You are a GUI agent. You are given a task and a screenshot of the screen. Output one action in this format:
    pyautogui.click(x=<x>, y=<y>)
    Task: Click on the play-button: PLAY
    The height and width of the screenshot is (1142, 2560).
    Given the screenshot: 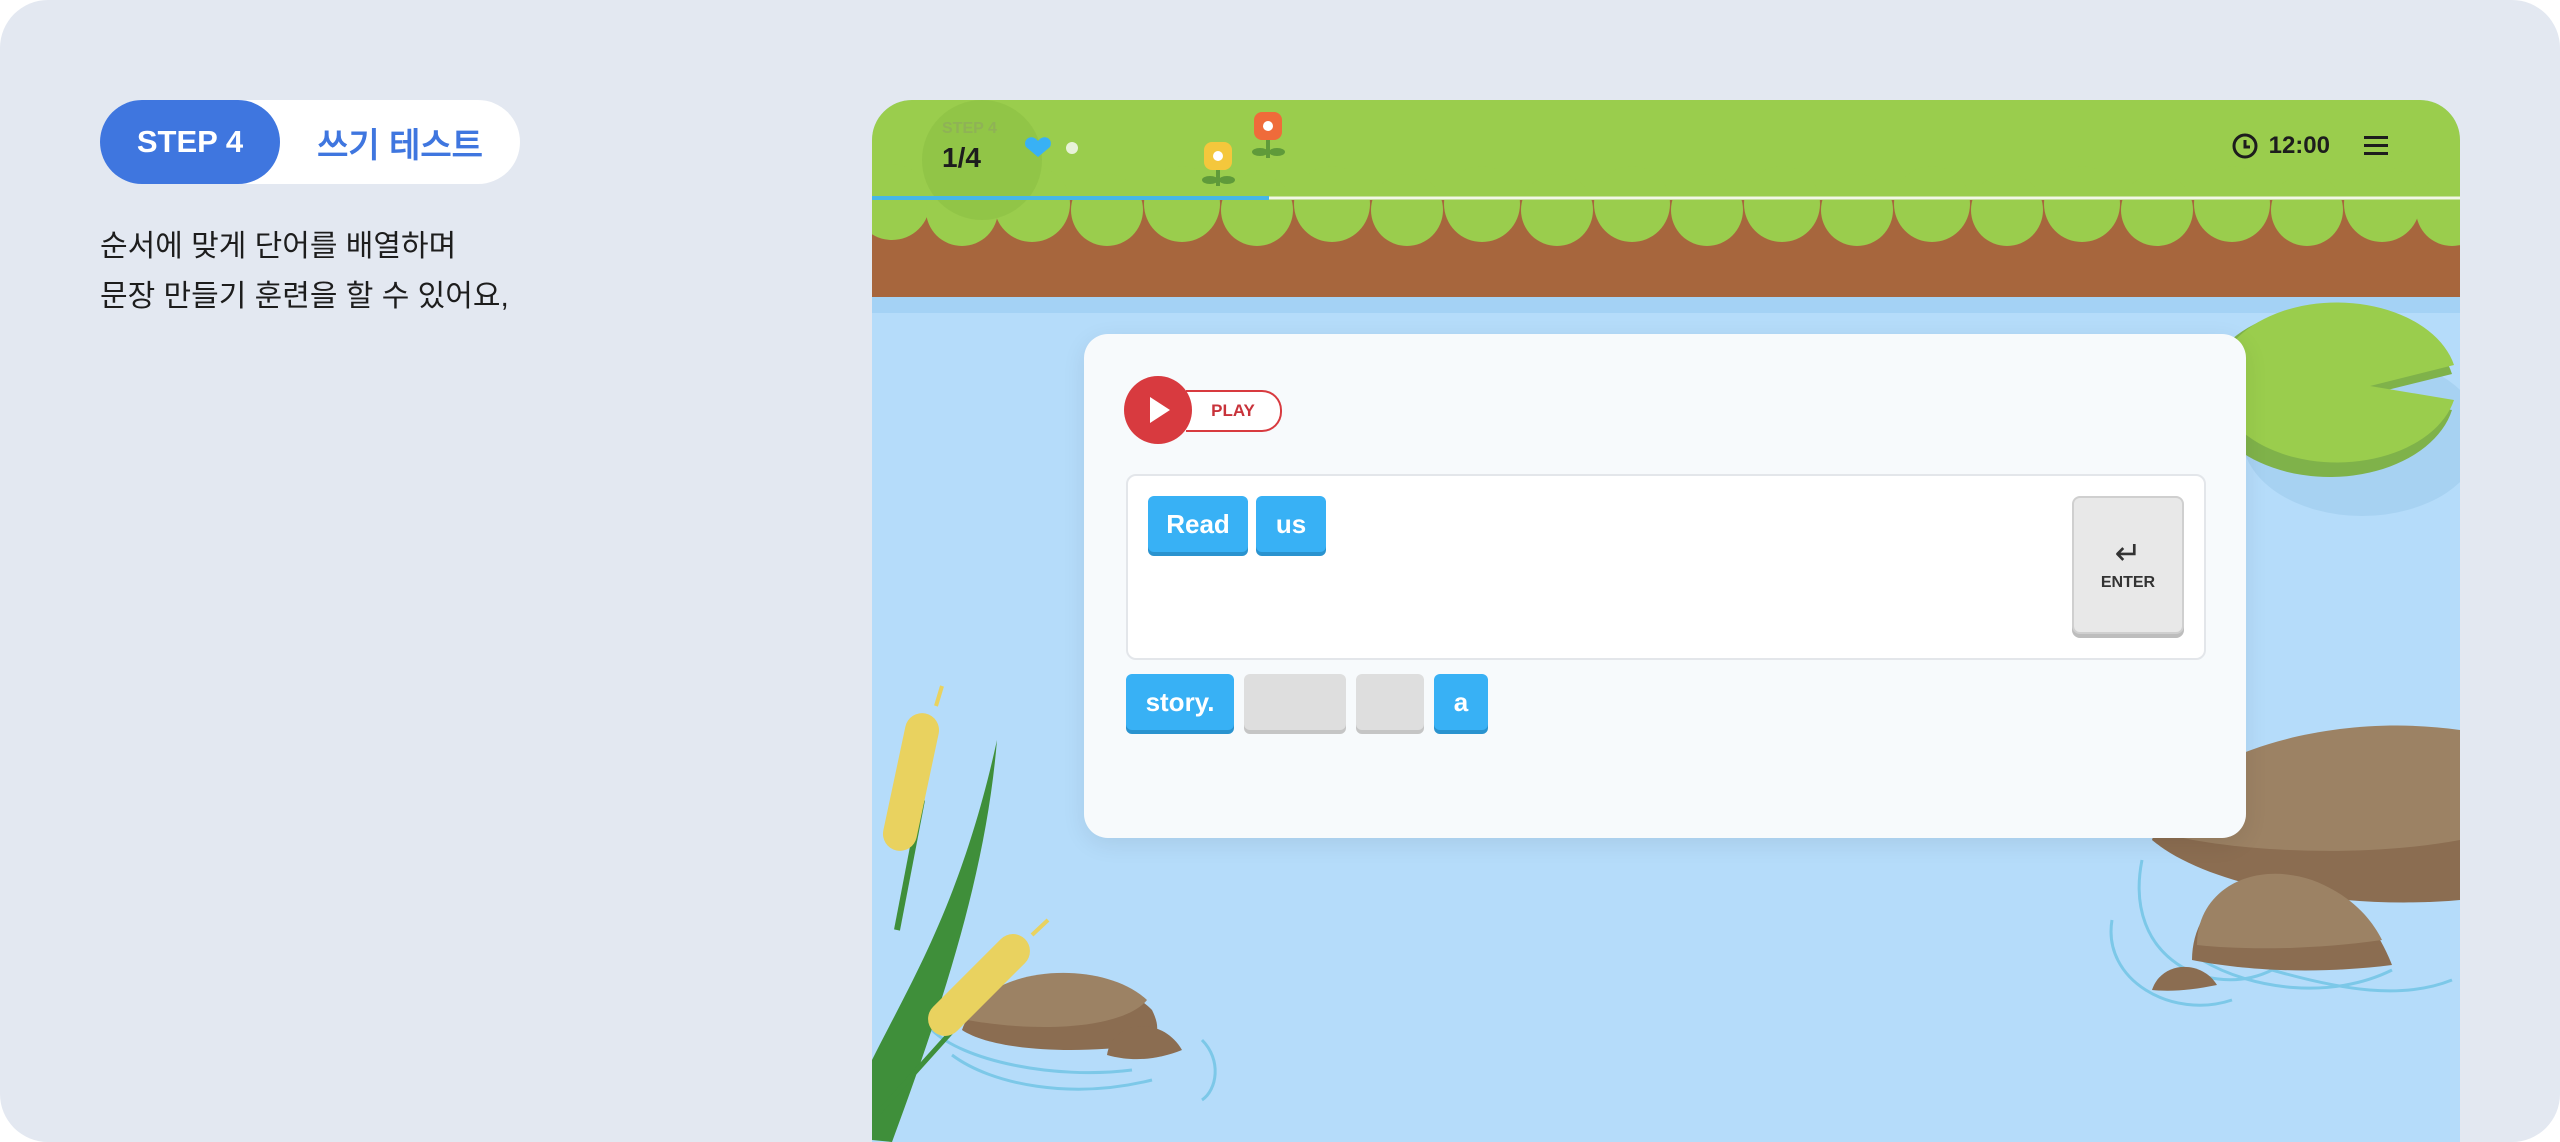 What is the action you would take?
    pyautogui.click(x=1206, y=411)
    